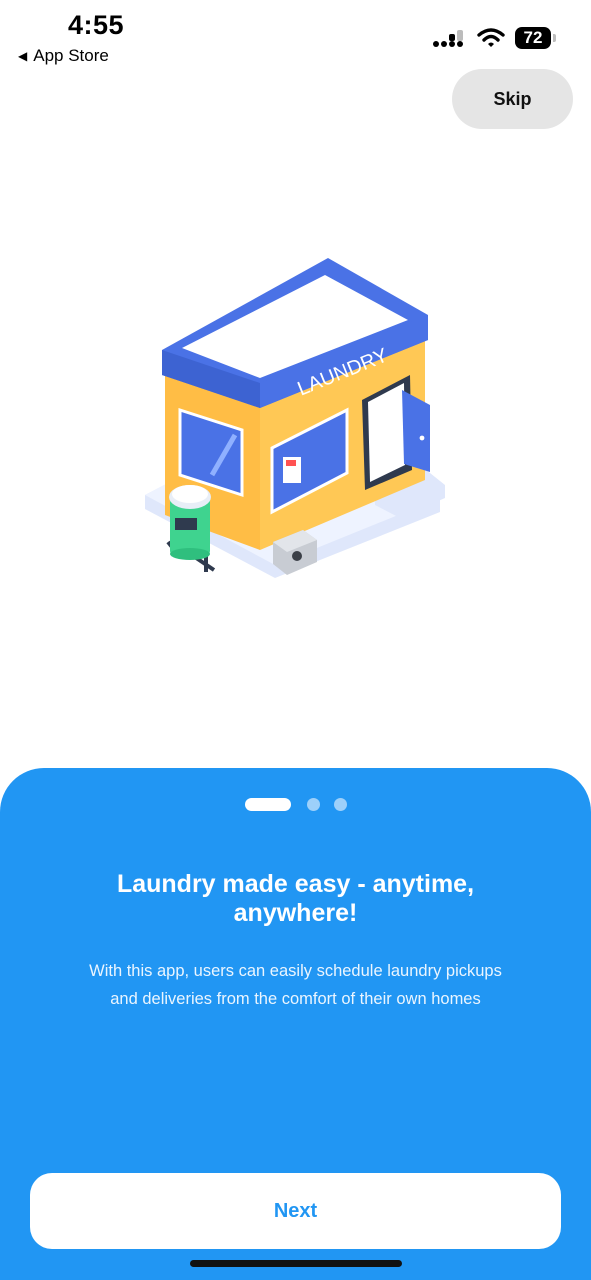 The width and height of the screenshot is (591, 1280). What do you see at coordinates (96, 25) in the screenshot?
I see `status-time: 4:55` at bounding box center [96, 25].